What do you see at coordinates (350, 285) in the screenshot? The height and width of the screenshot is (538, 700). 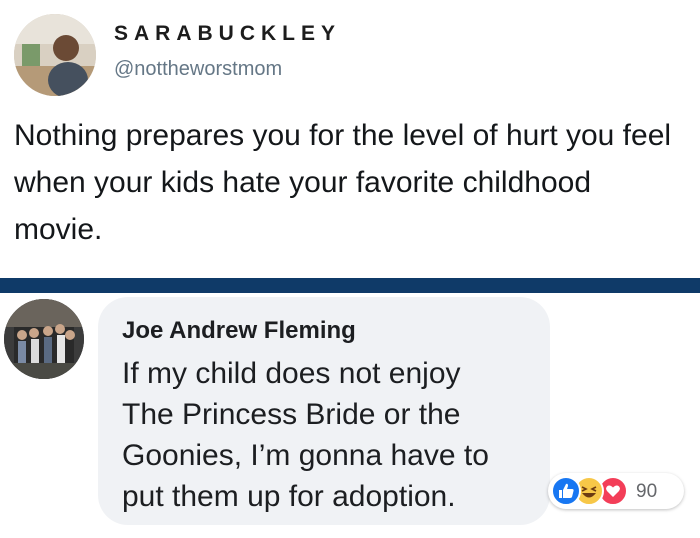 I see `section-divider` at bounding box center [350, 285].